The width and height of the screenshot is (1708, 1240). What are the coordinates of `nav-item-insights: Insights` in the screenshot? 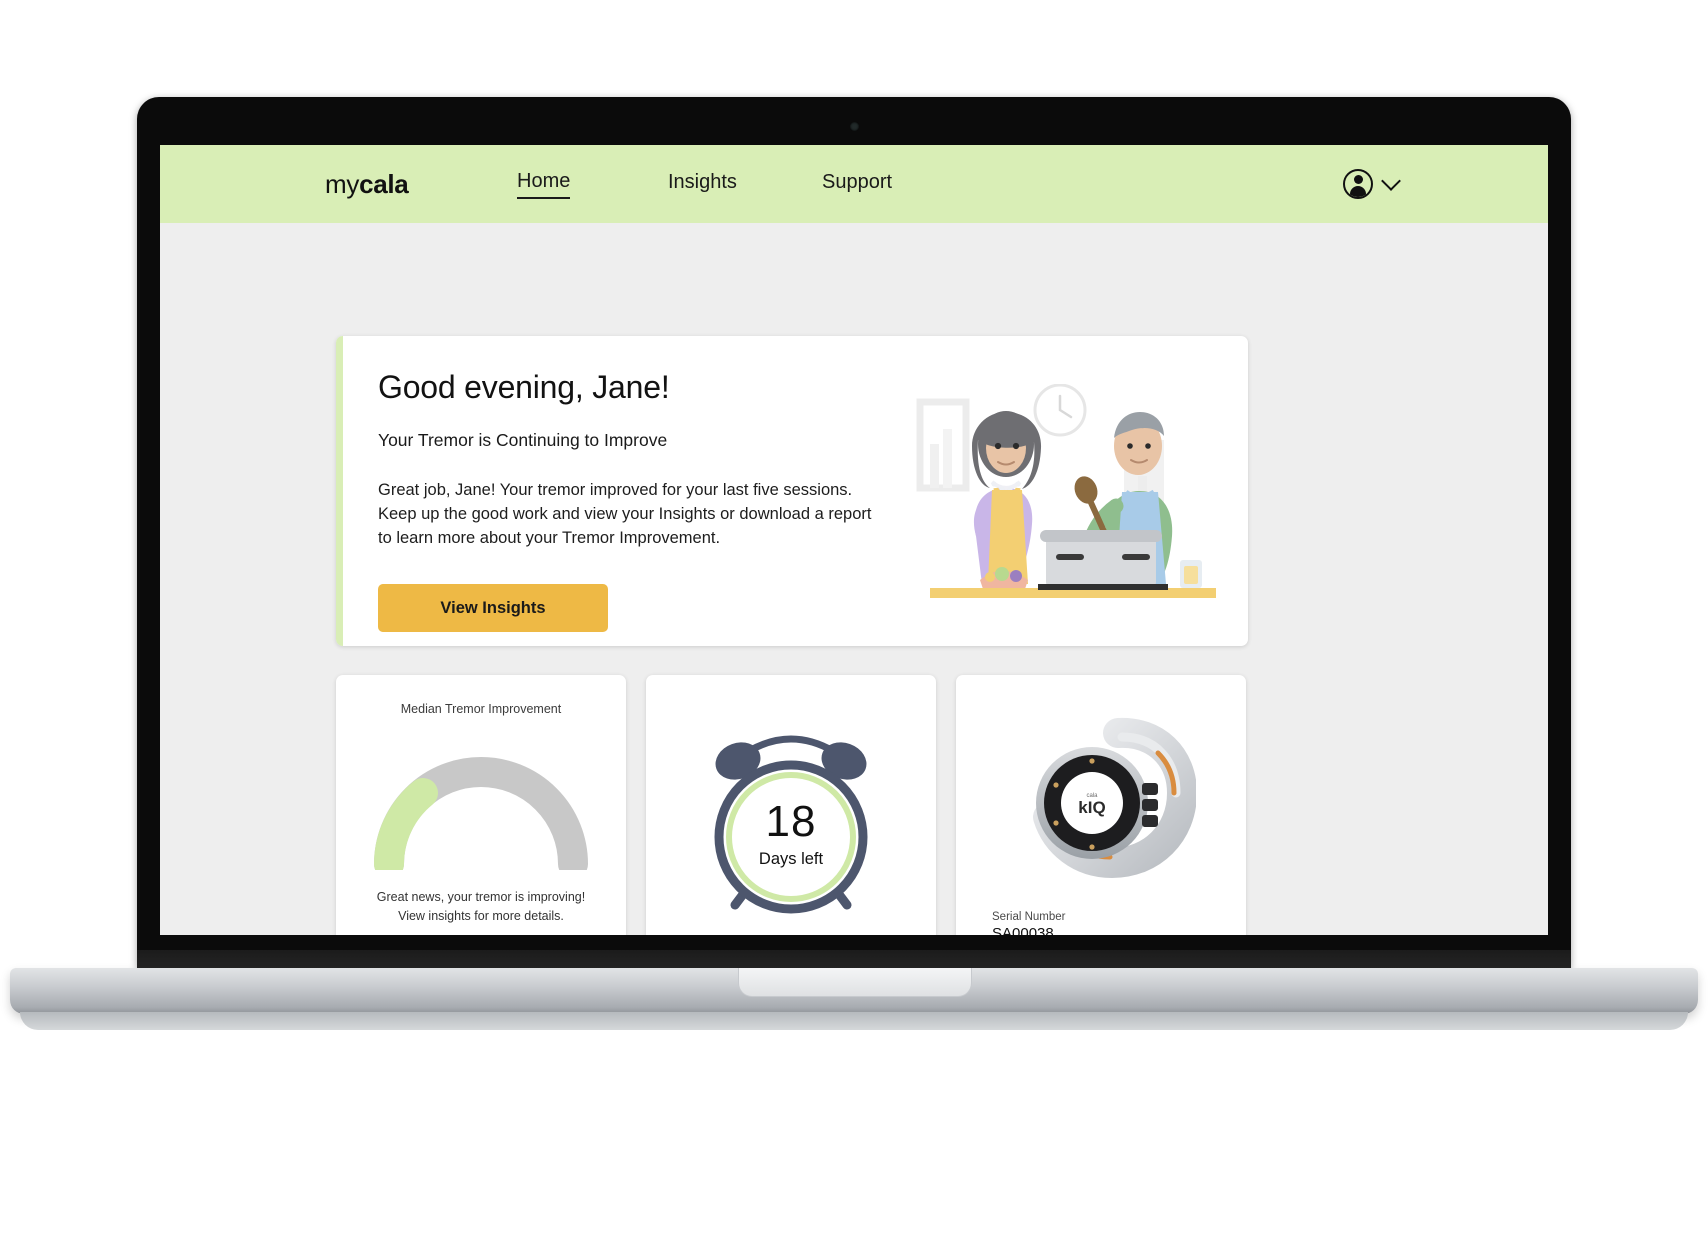 It's located at (702, 184).